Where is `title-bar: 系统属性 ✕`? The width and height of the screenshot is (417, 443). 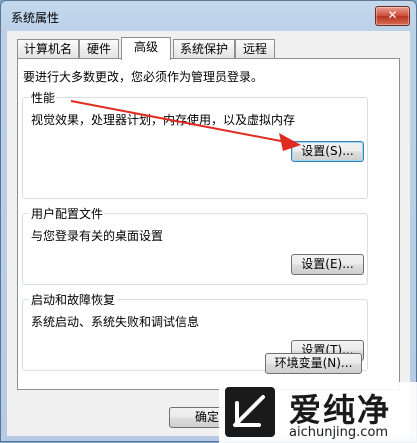
title-bar: 系统属性 ✕ is located at coordinates (208, 16).